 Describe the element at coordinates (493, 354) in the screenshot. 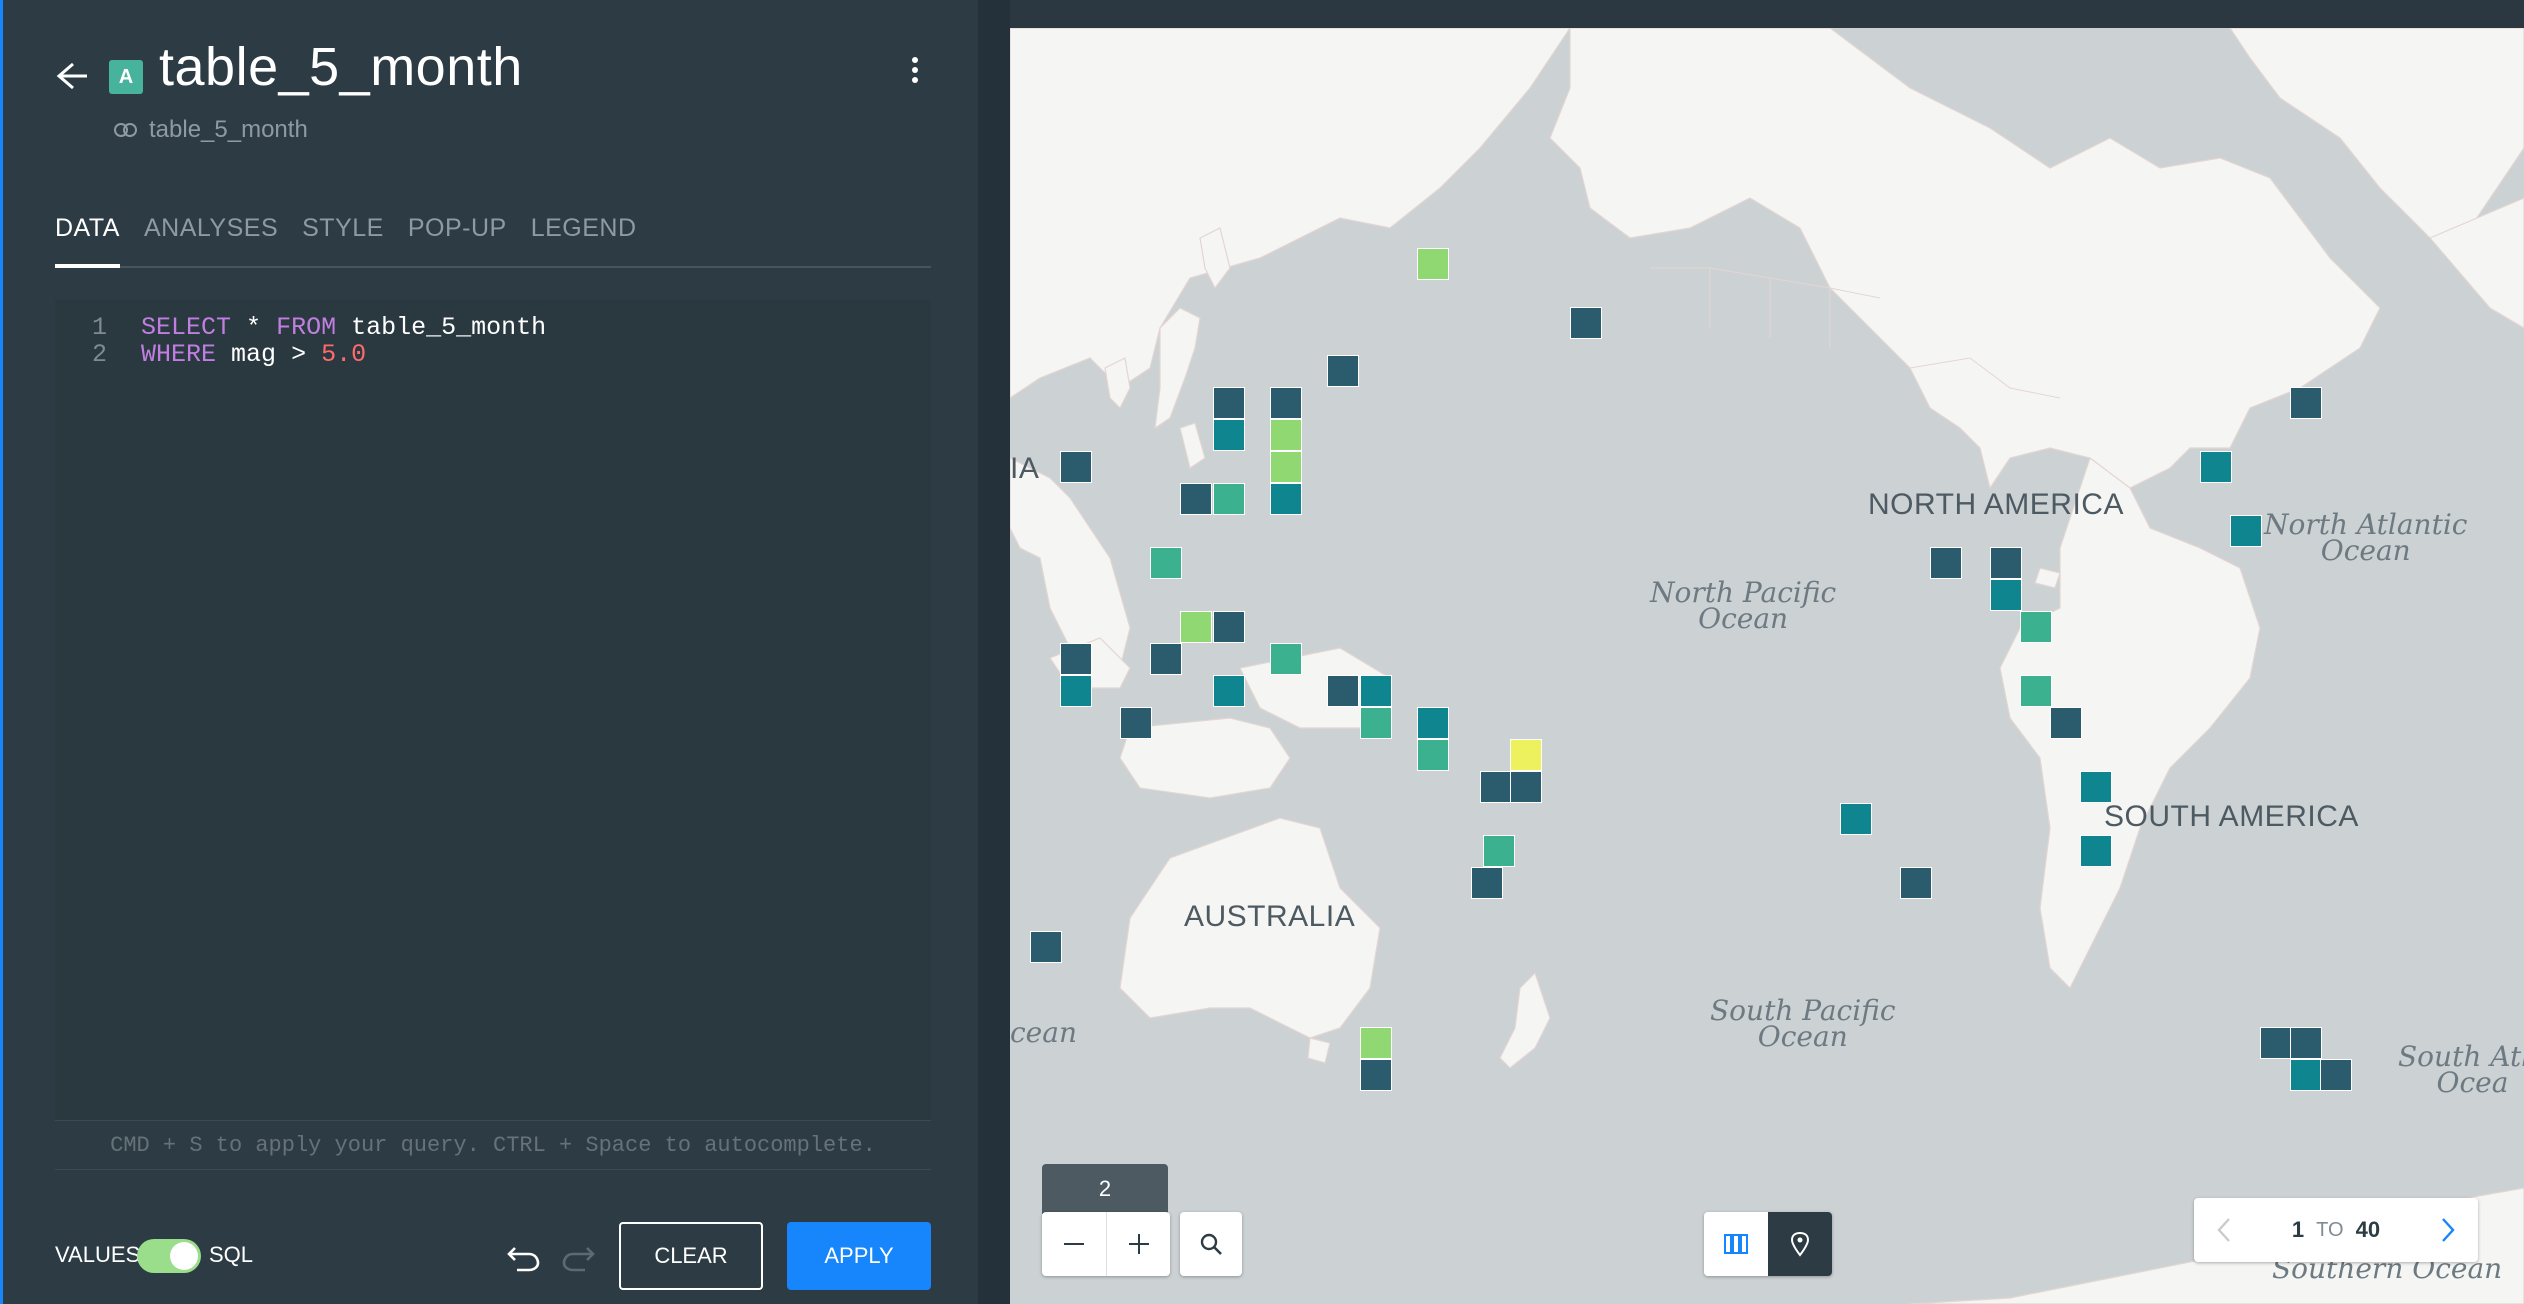

I see `code-line: 2 WHERE mag > 5.0` at that location.